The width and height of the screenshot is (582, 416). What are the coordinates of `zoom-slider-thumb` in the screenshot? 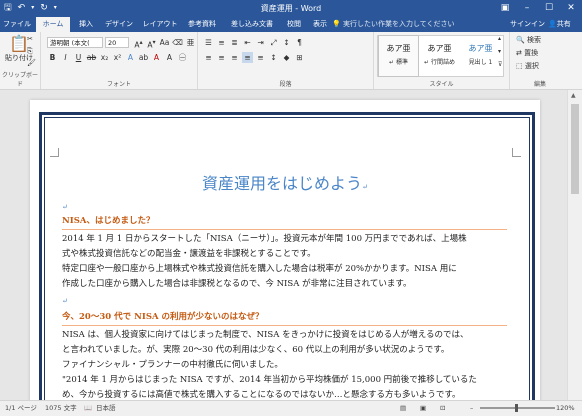 It's located at (516, 408).